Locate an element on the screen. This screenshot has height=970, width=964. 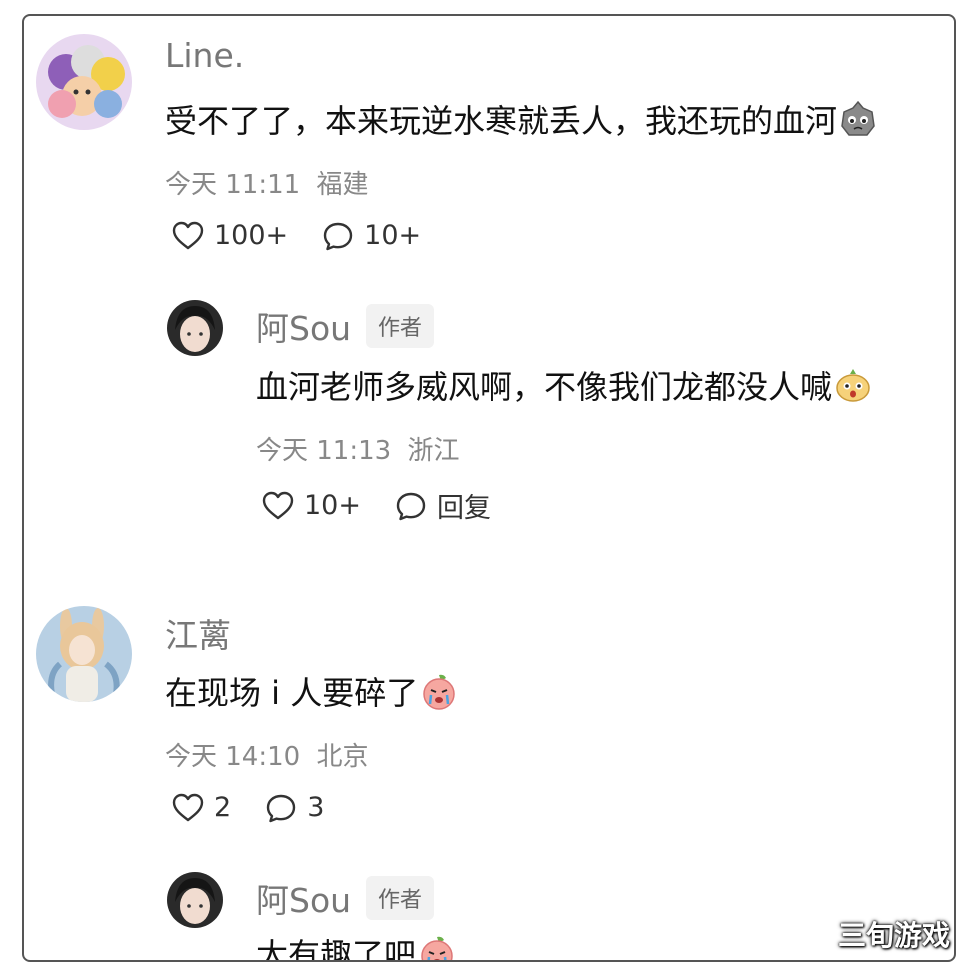
comment-actions: 100+ 10+ is located at coordinates (296, 235).